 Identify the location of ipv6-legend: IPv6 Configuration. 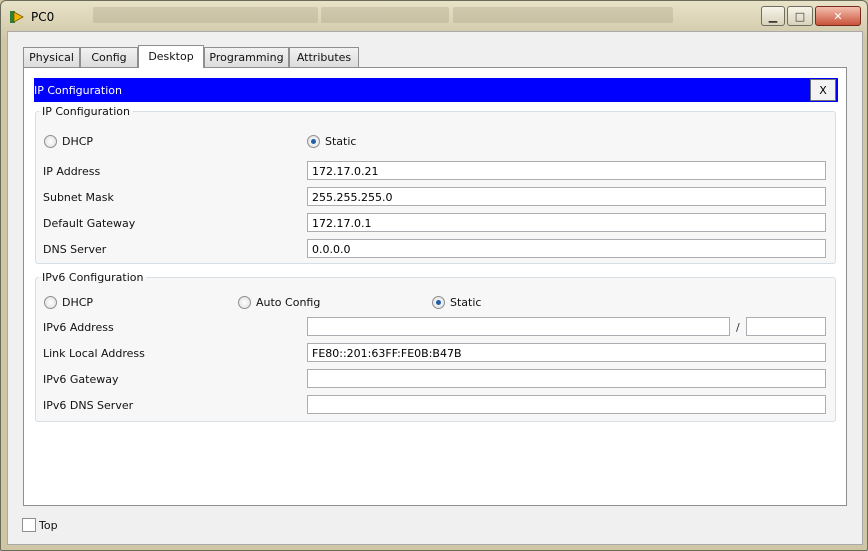
(93, 277).